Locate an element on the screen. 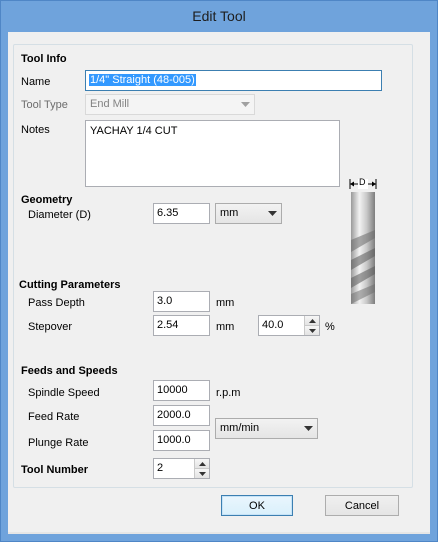 The image size is (438, 542). pass-depth-value: 3.0 is located at coordinates (165, 301).